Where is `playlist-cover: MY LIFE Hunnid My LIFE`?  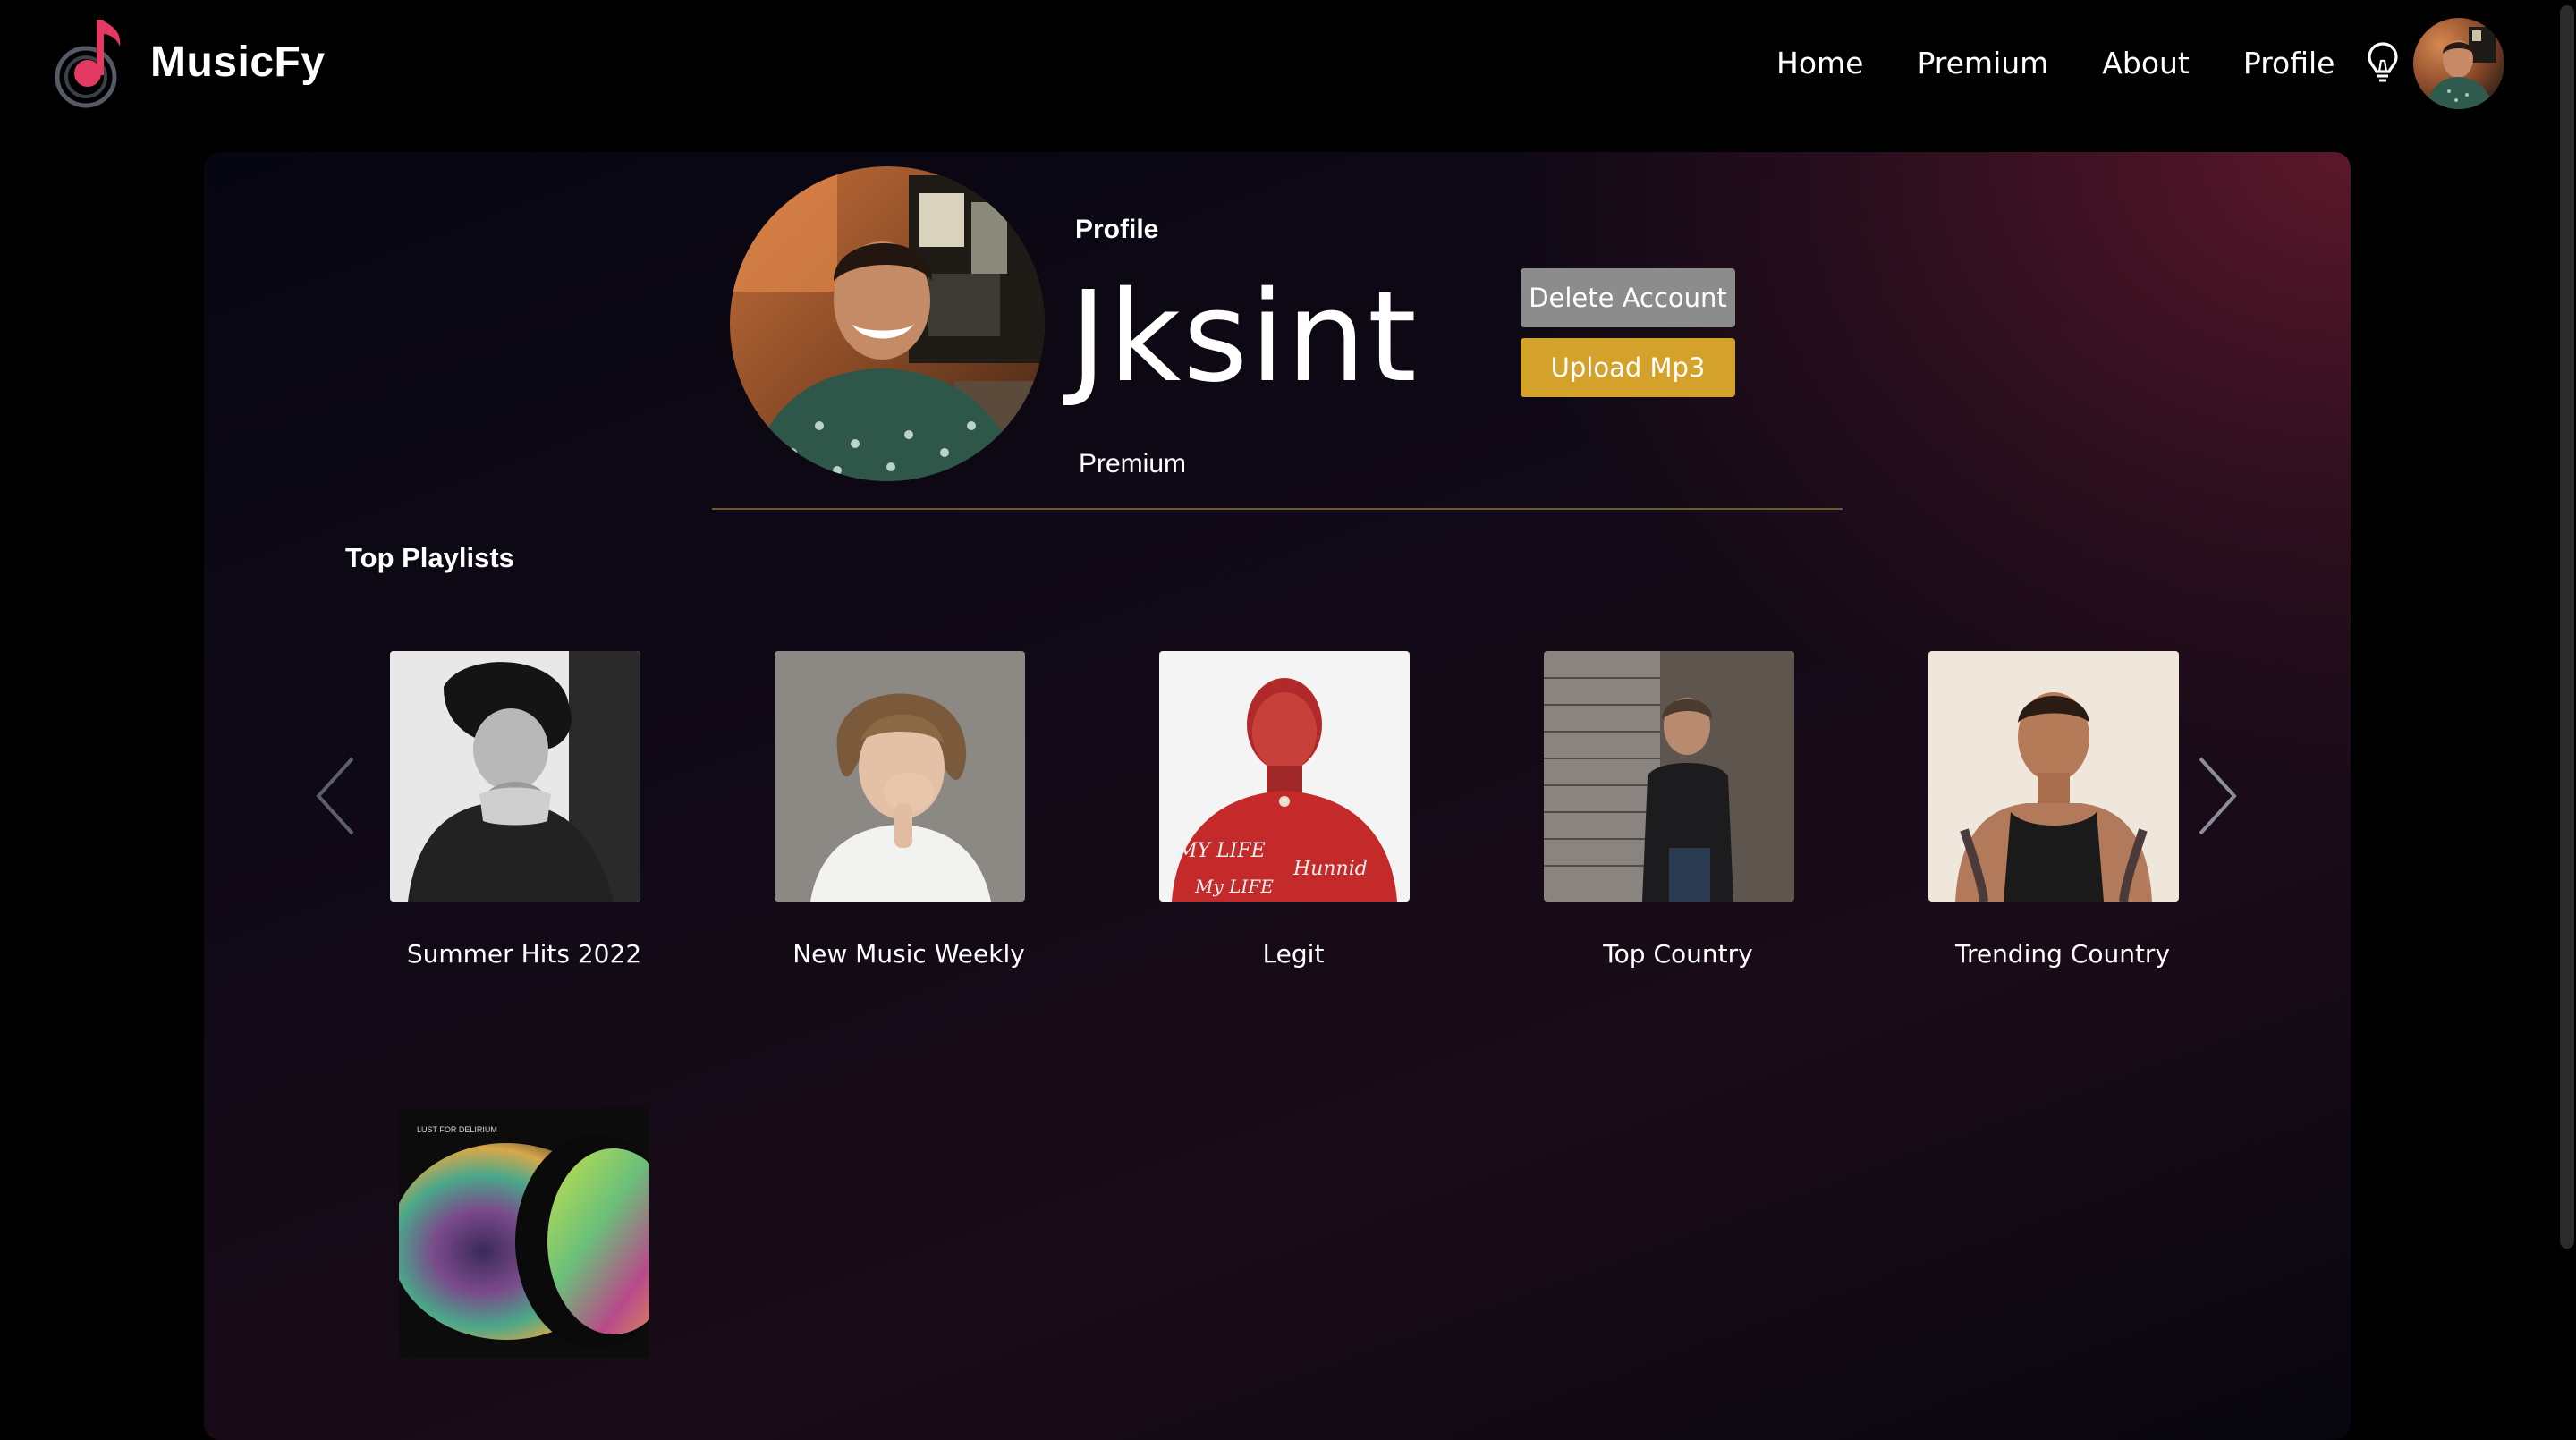 playlist-cover: MY LIFE Hunnid My LIFE is located at coordinates (1284, 776).